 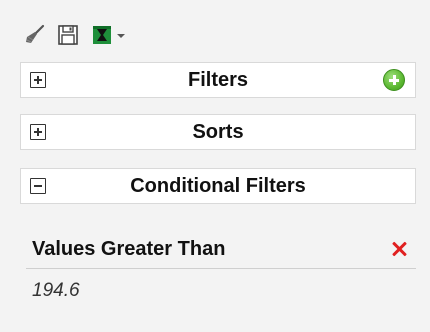 What do you see at coordinates (102, 35) in the screenshot?
I see `excel-export-icon` at bounding box center [102, 35].